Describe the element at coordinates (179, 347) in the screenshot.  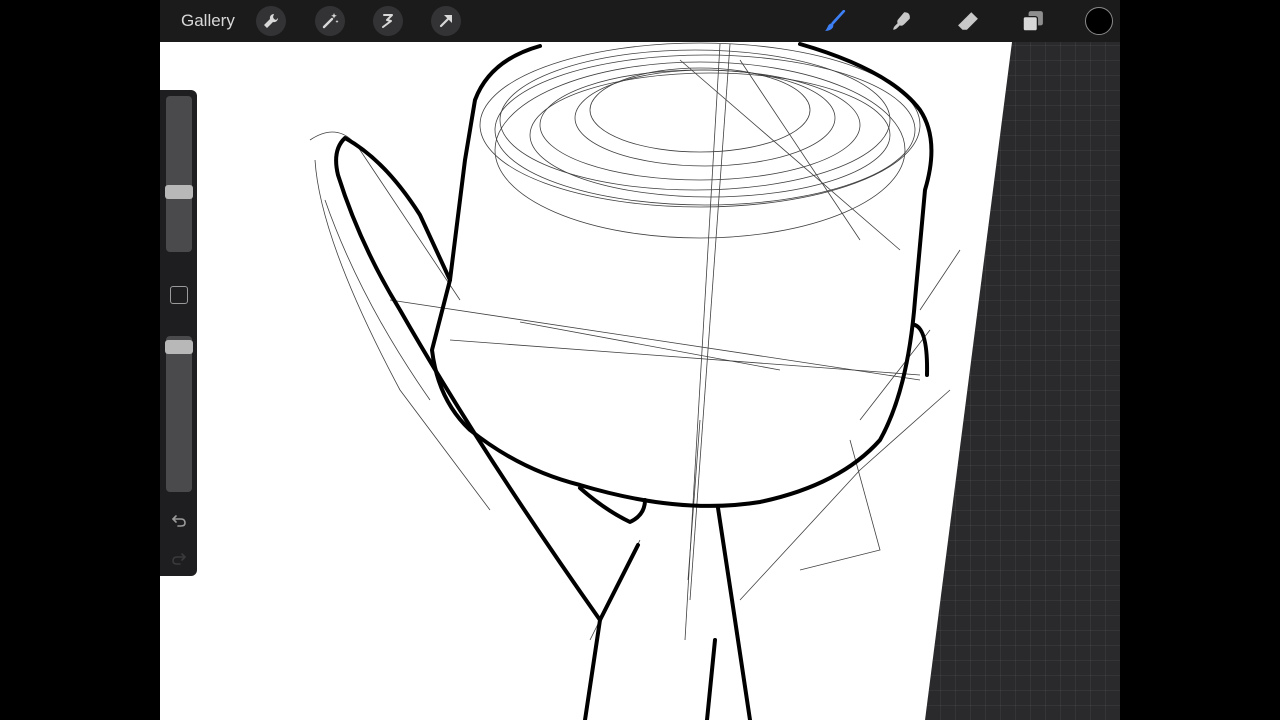
I see `opacity-thumb` at that location.